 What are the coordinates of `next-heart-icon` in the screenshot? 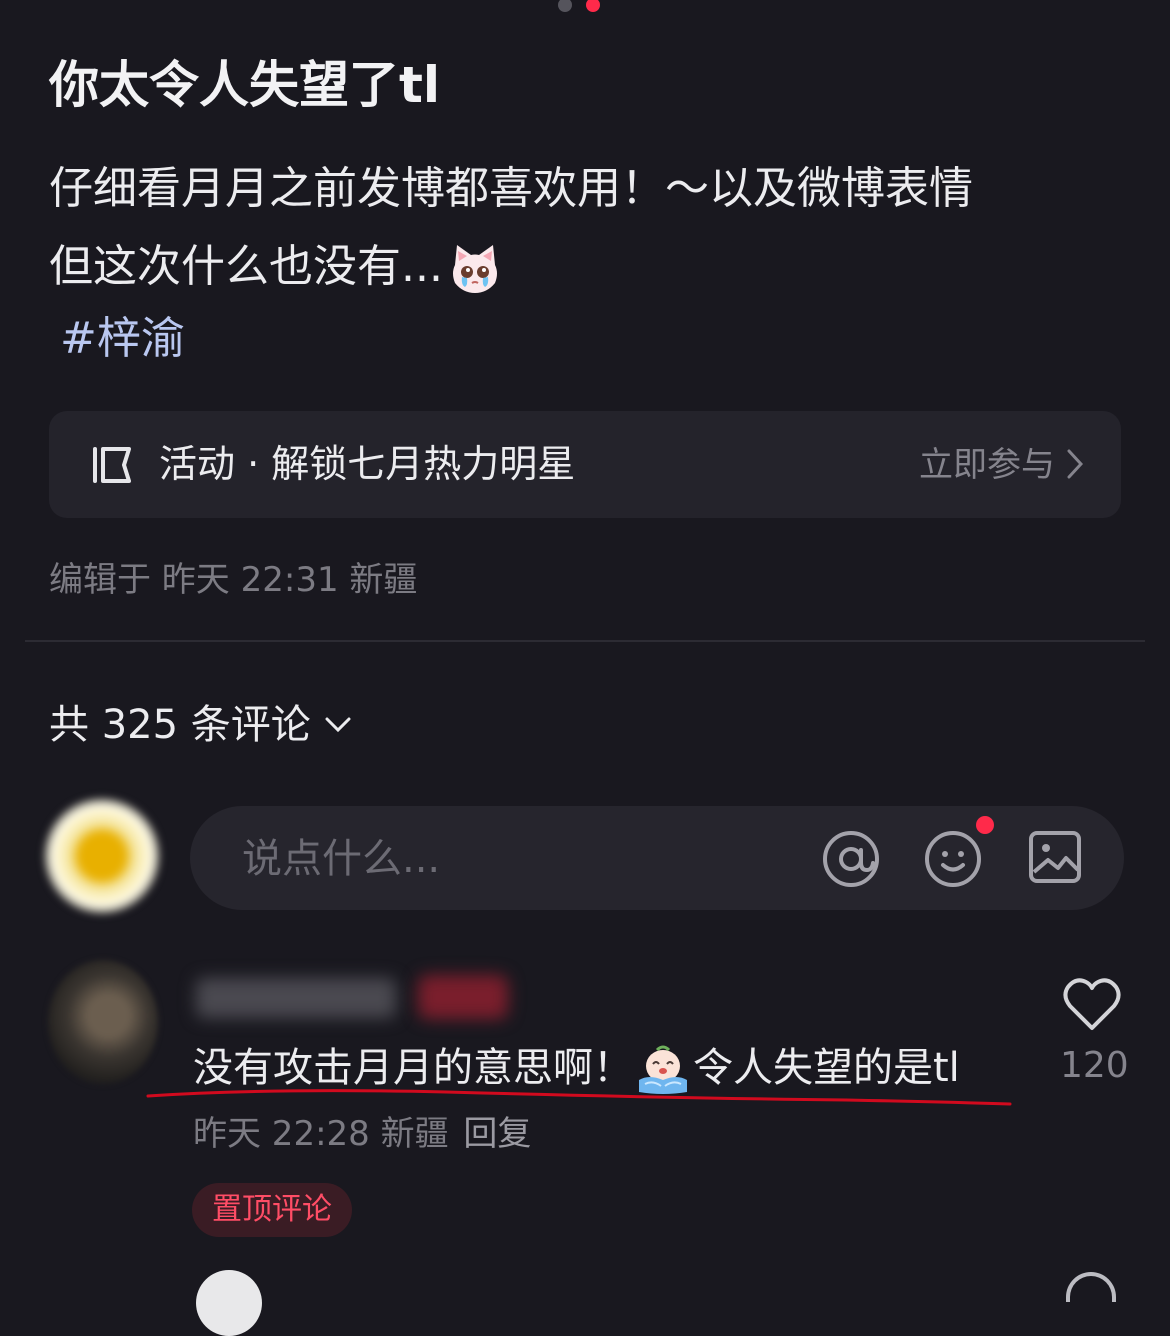 It's located at (1091, 1287).